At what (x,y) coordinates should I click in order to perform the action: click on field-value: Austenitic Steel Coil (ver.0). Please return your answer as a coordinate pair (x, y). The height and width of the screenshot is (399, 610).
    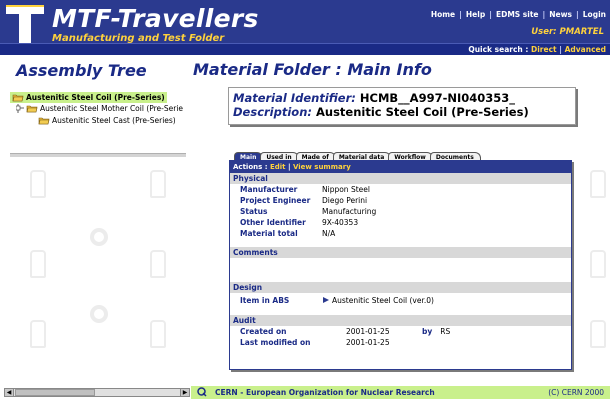
    Looking at the image, I should click on (378, 300).